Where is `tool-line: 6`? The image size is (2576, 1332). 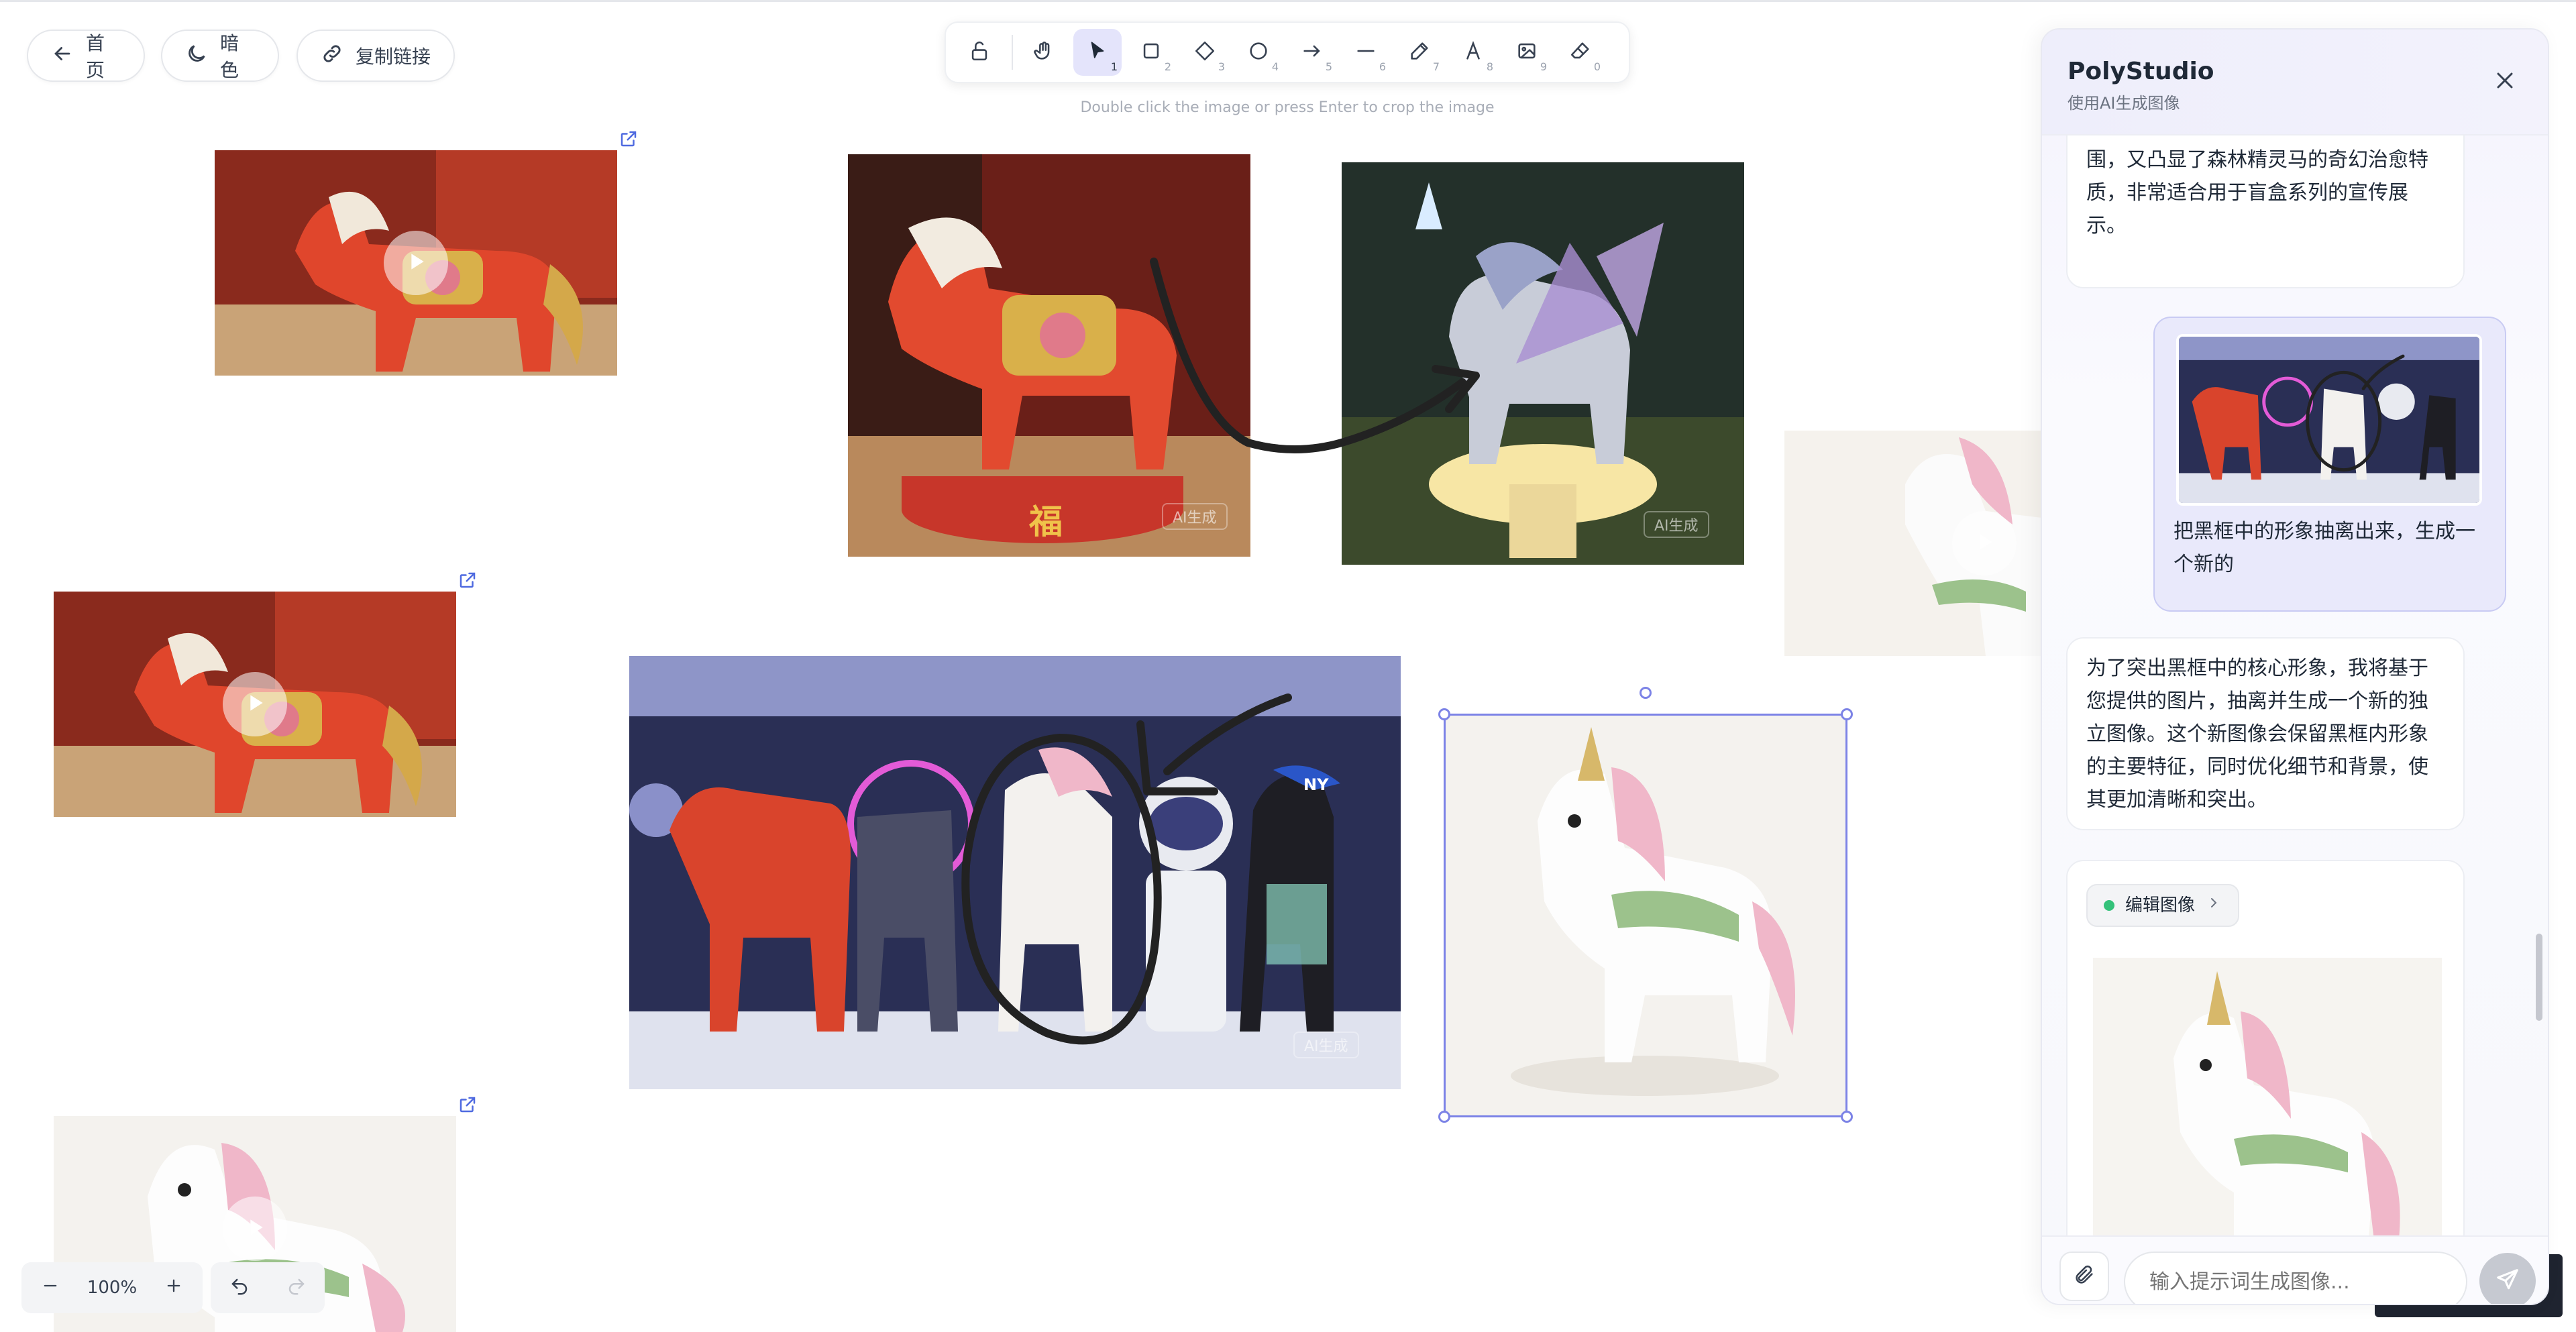 tool-line: 6 is located at coordinates (1366, 52).